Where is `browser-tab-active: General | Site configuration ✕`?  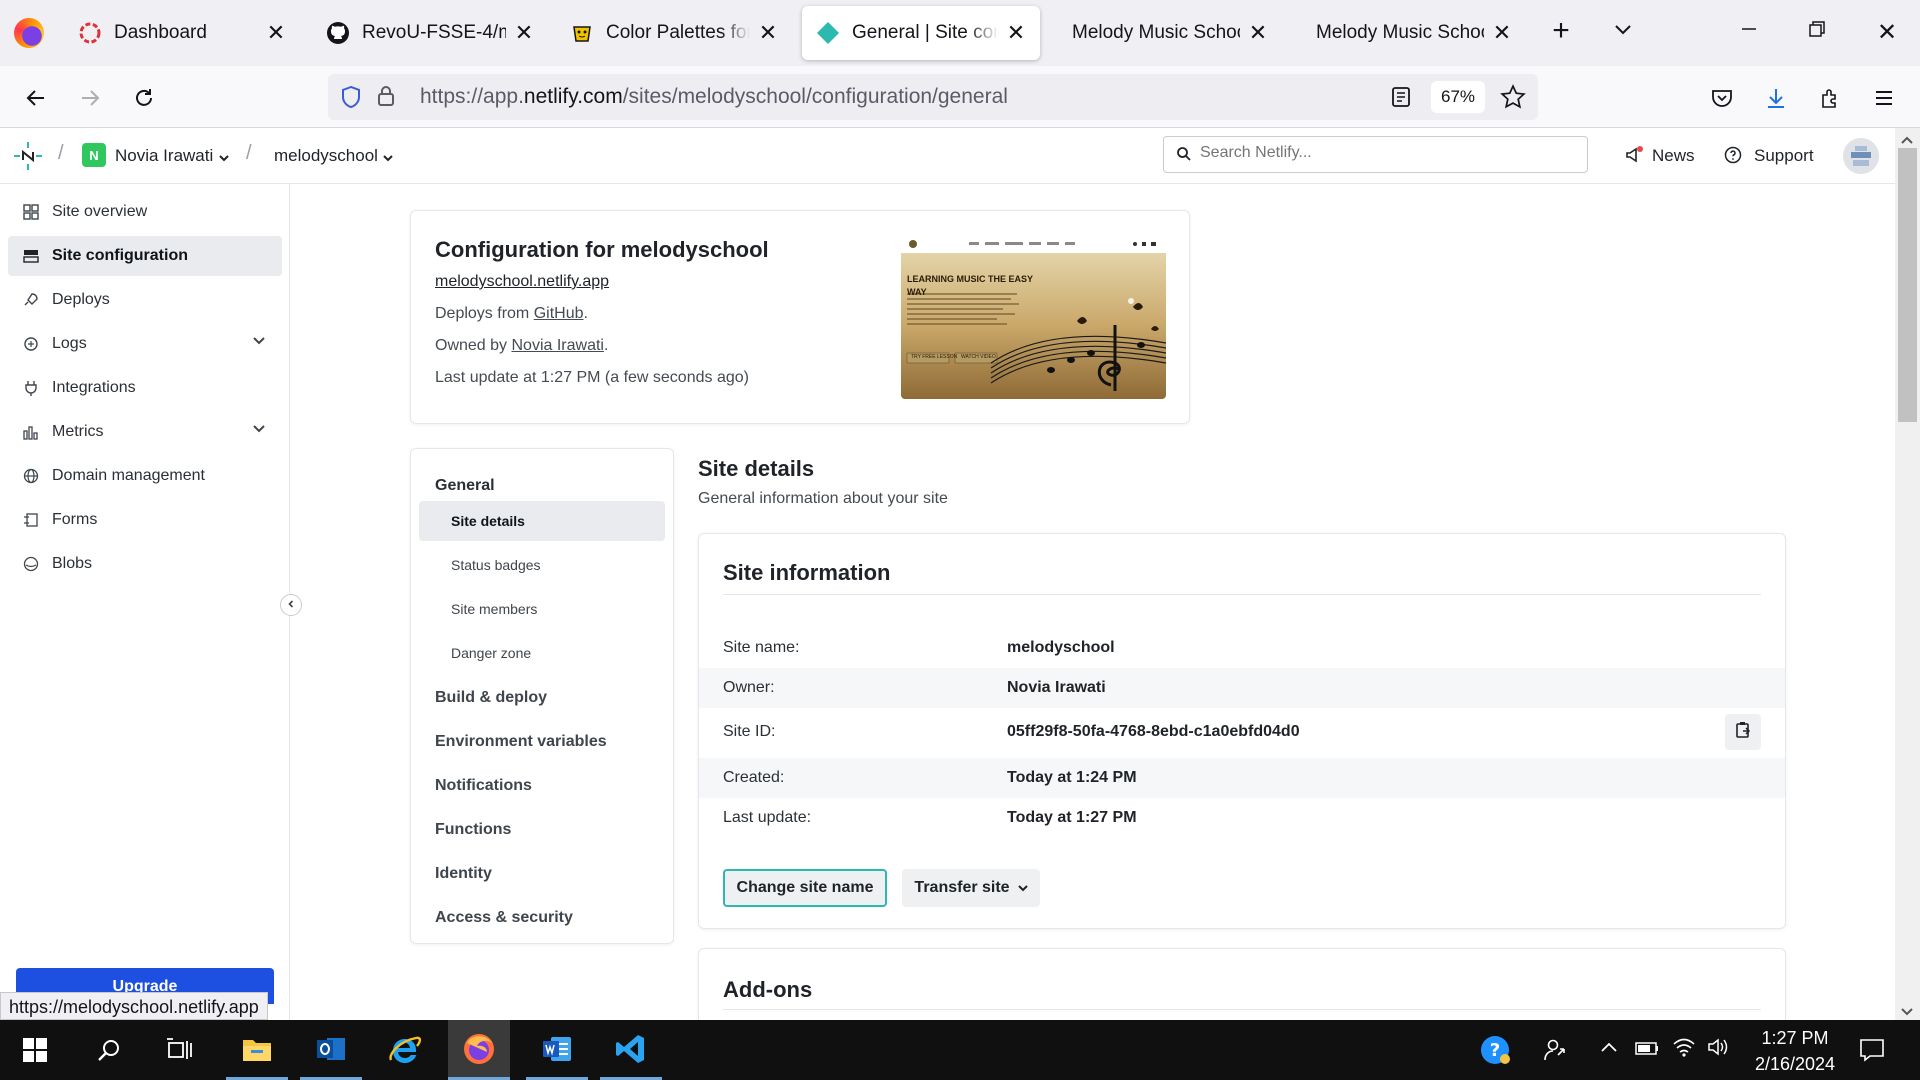 browser-tab-active: General | Site configuration ✕ is located at coordinates (921, 33).